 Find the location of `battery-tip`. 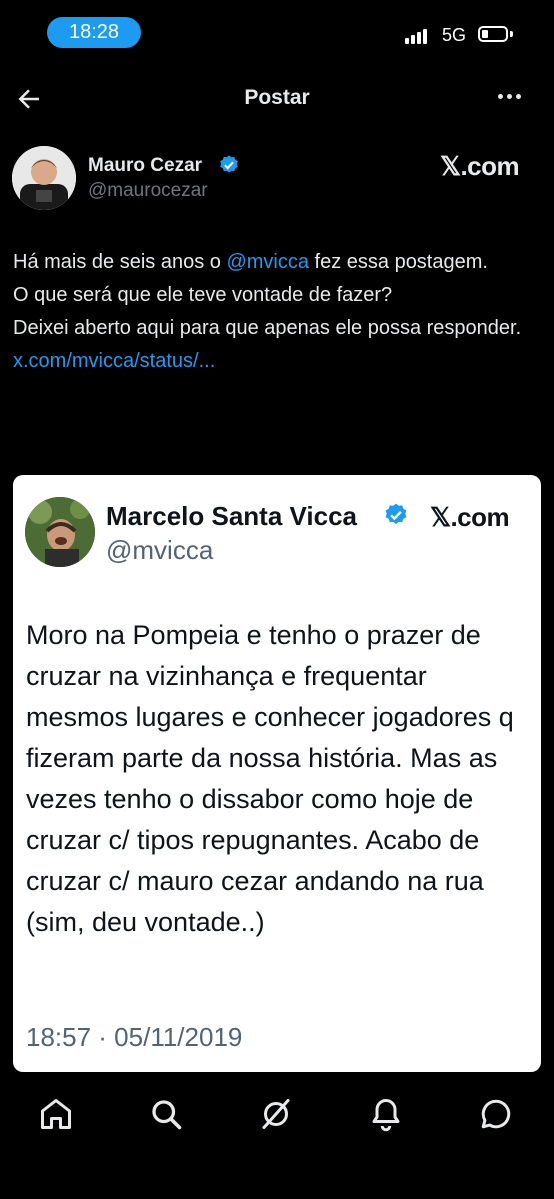

battery-tip is located at coordinates (511, 34).